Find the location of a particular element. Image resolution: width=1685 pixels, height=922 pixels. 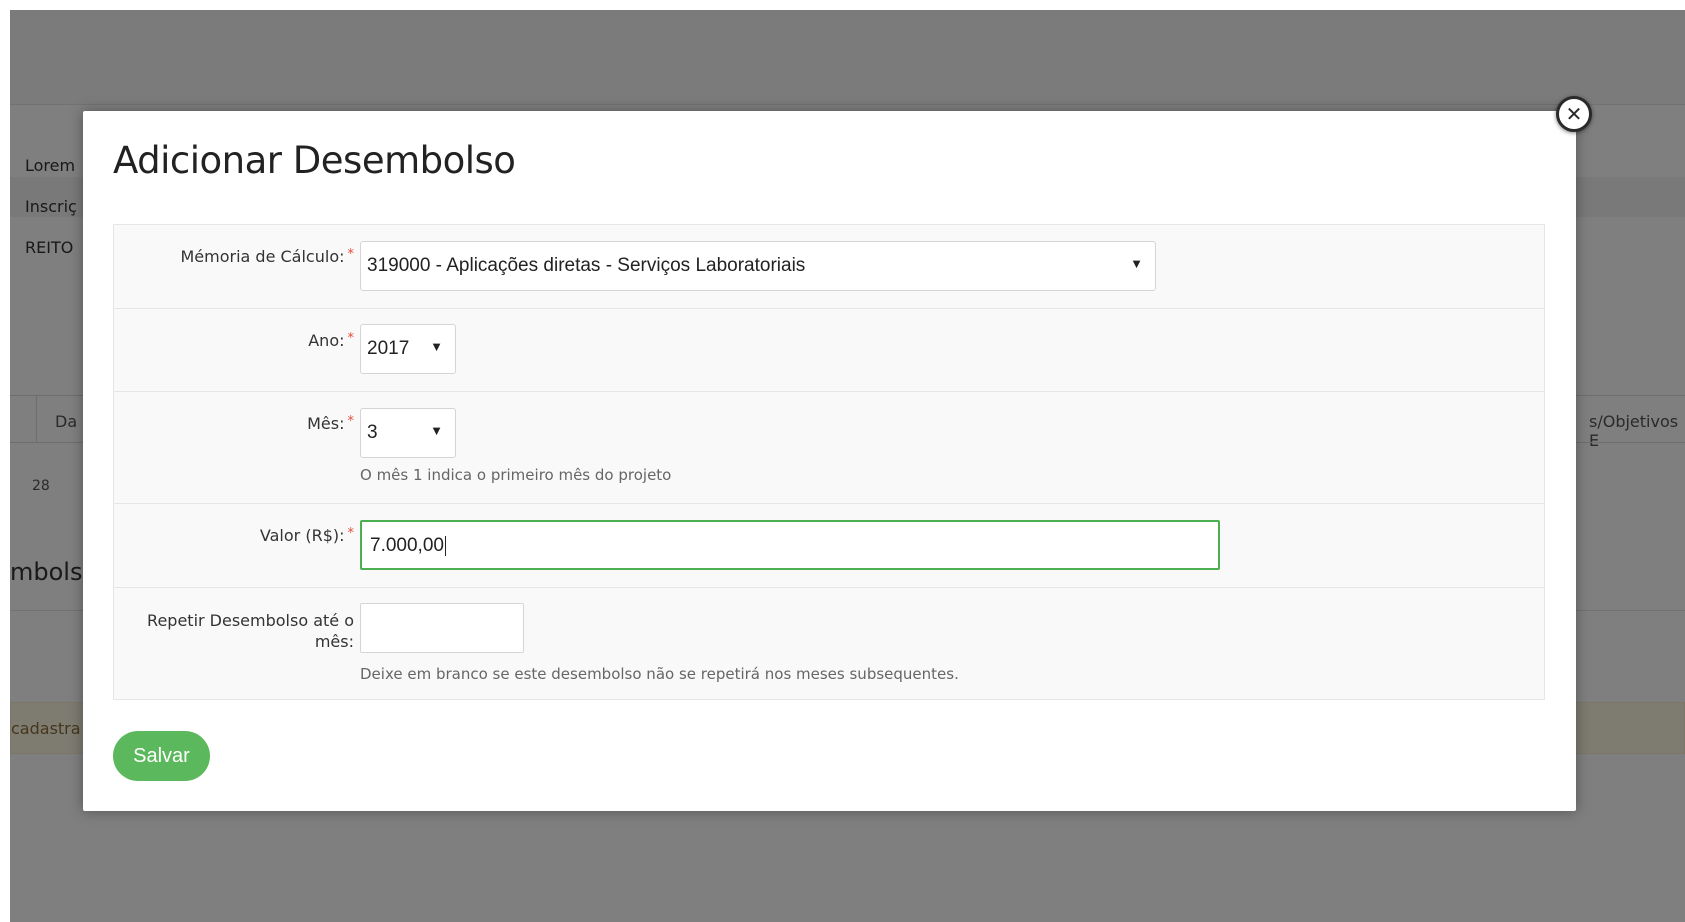

valor-input-value: 7.000,00 is located at coordinates (407, 545).